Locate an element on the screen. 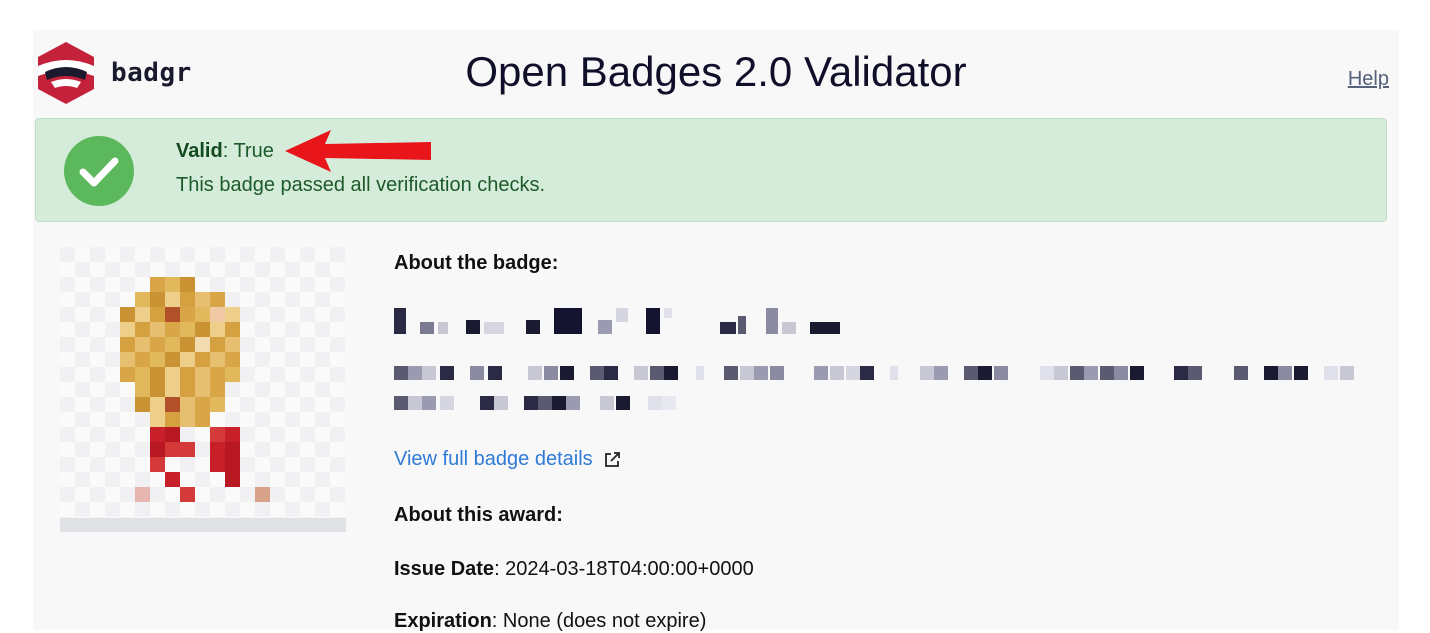 This screenshot has height=633, width=1430. checkmark-icon is located at coordinates (99, 171).